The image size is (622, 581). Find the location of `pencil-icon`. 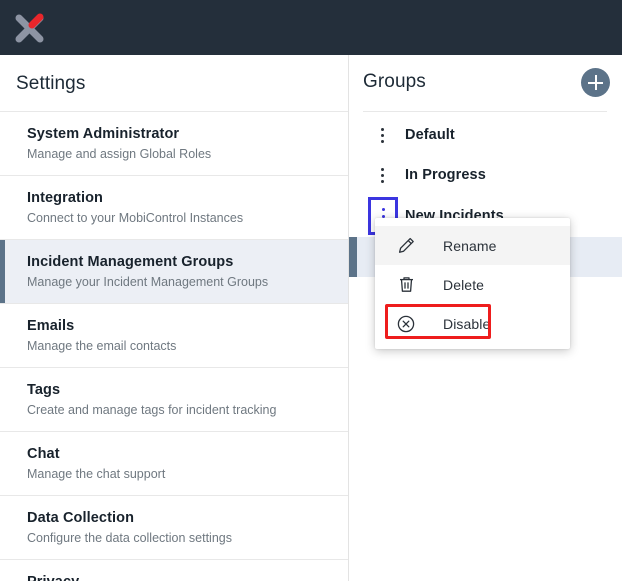

pencil-icon is located at coordinates (406, 246).